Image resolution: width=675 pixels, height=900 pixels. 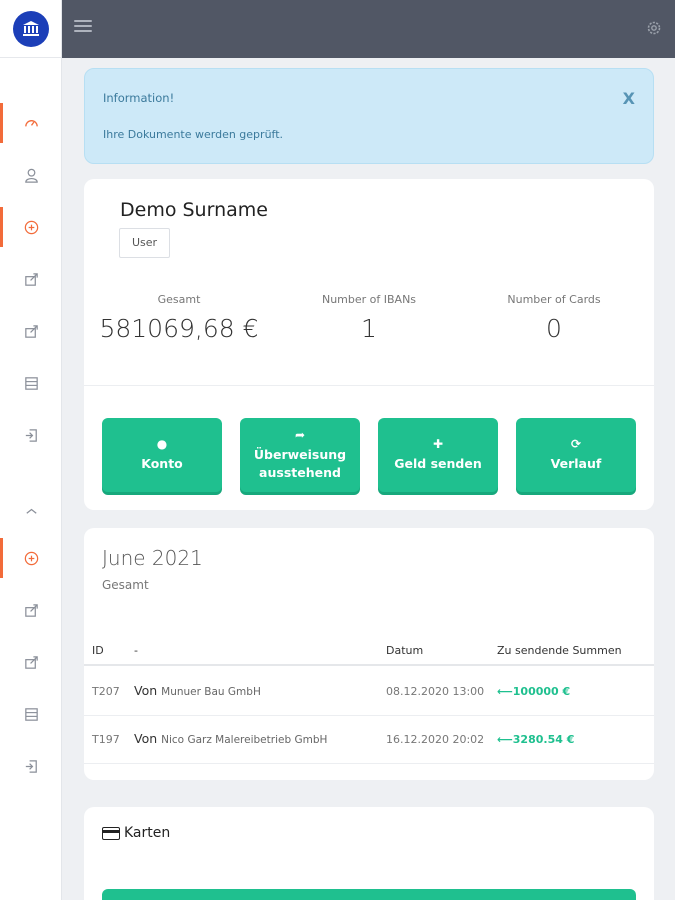 I want to click on tx-from-name: Nico Garz Malereibetrieb GmbH, so click(x=244, y=740).